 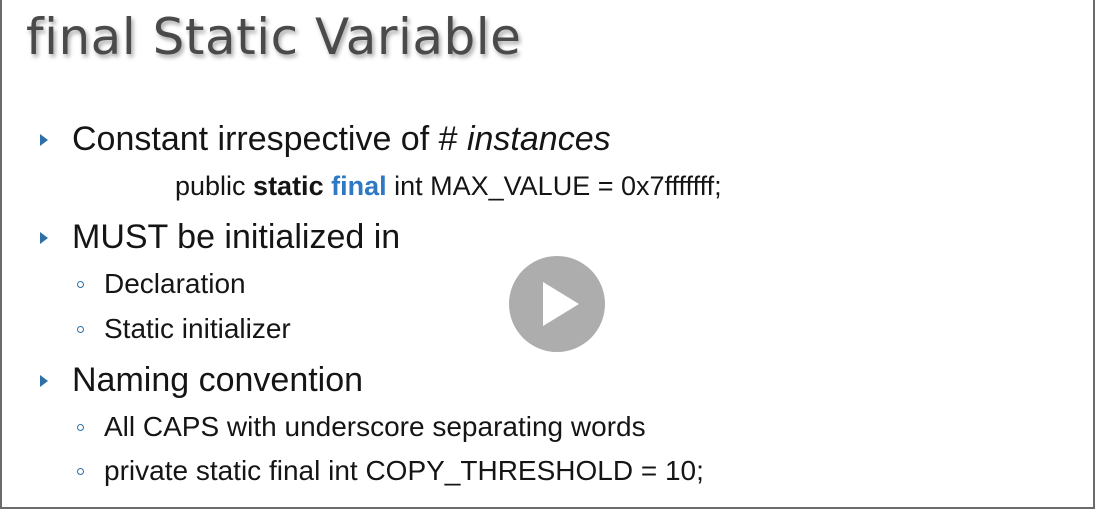 What do you see at coordinates (197, 328) in the screenshot?
I see `sub-bullet-text: Static initializer` at bounding box center [197, 328].